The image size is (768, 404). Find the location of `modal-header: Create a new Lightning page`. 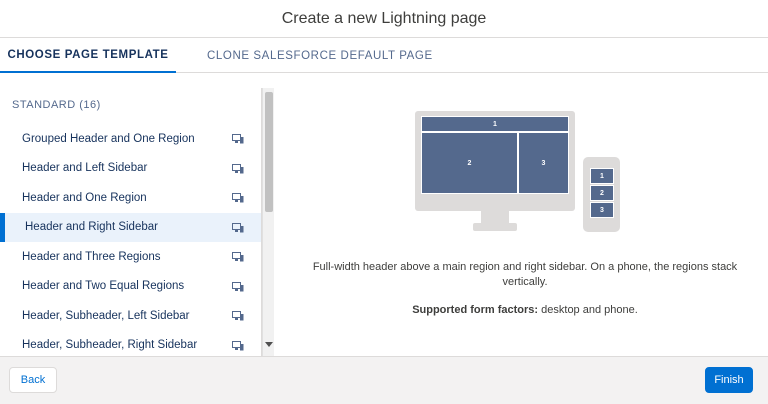

modal-header: Create a new Lightning page is located at coordinates (384, 19).